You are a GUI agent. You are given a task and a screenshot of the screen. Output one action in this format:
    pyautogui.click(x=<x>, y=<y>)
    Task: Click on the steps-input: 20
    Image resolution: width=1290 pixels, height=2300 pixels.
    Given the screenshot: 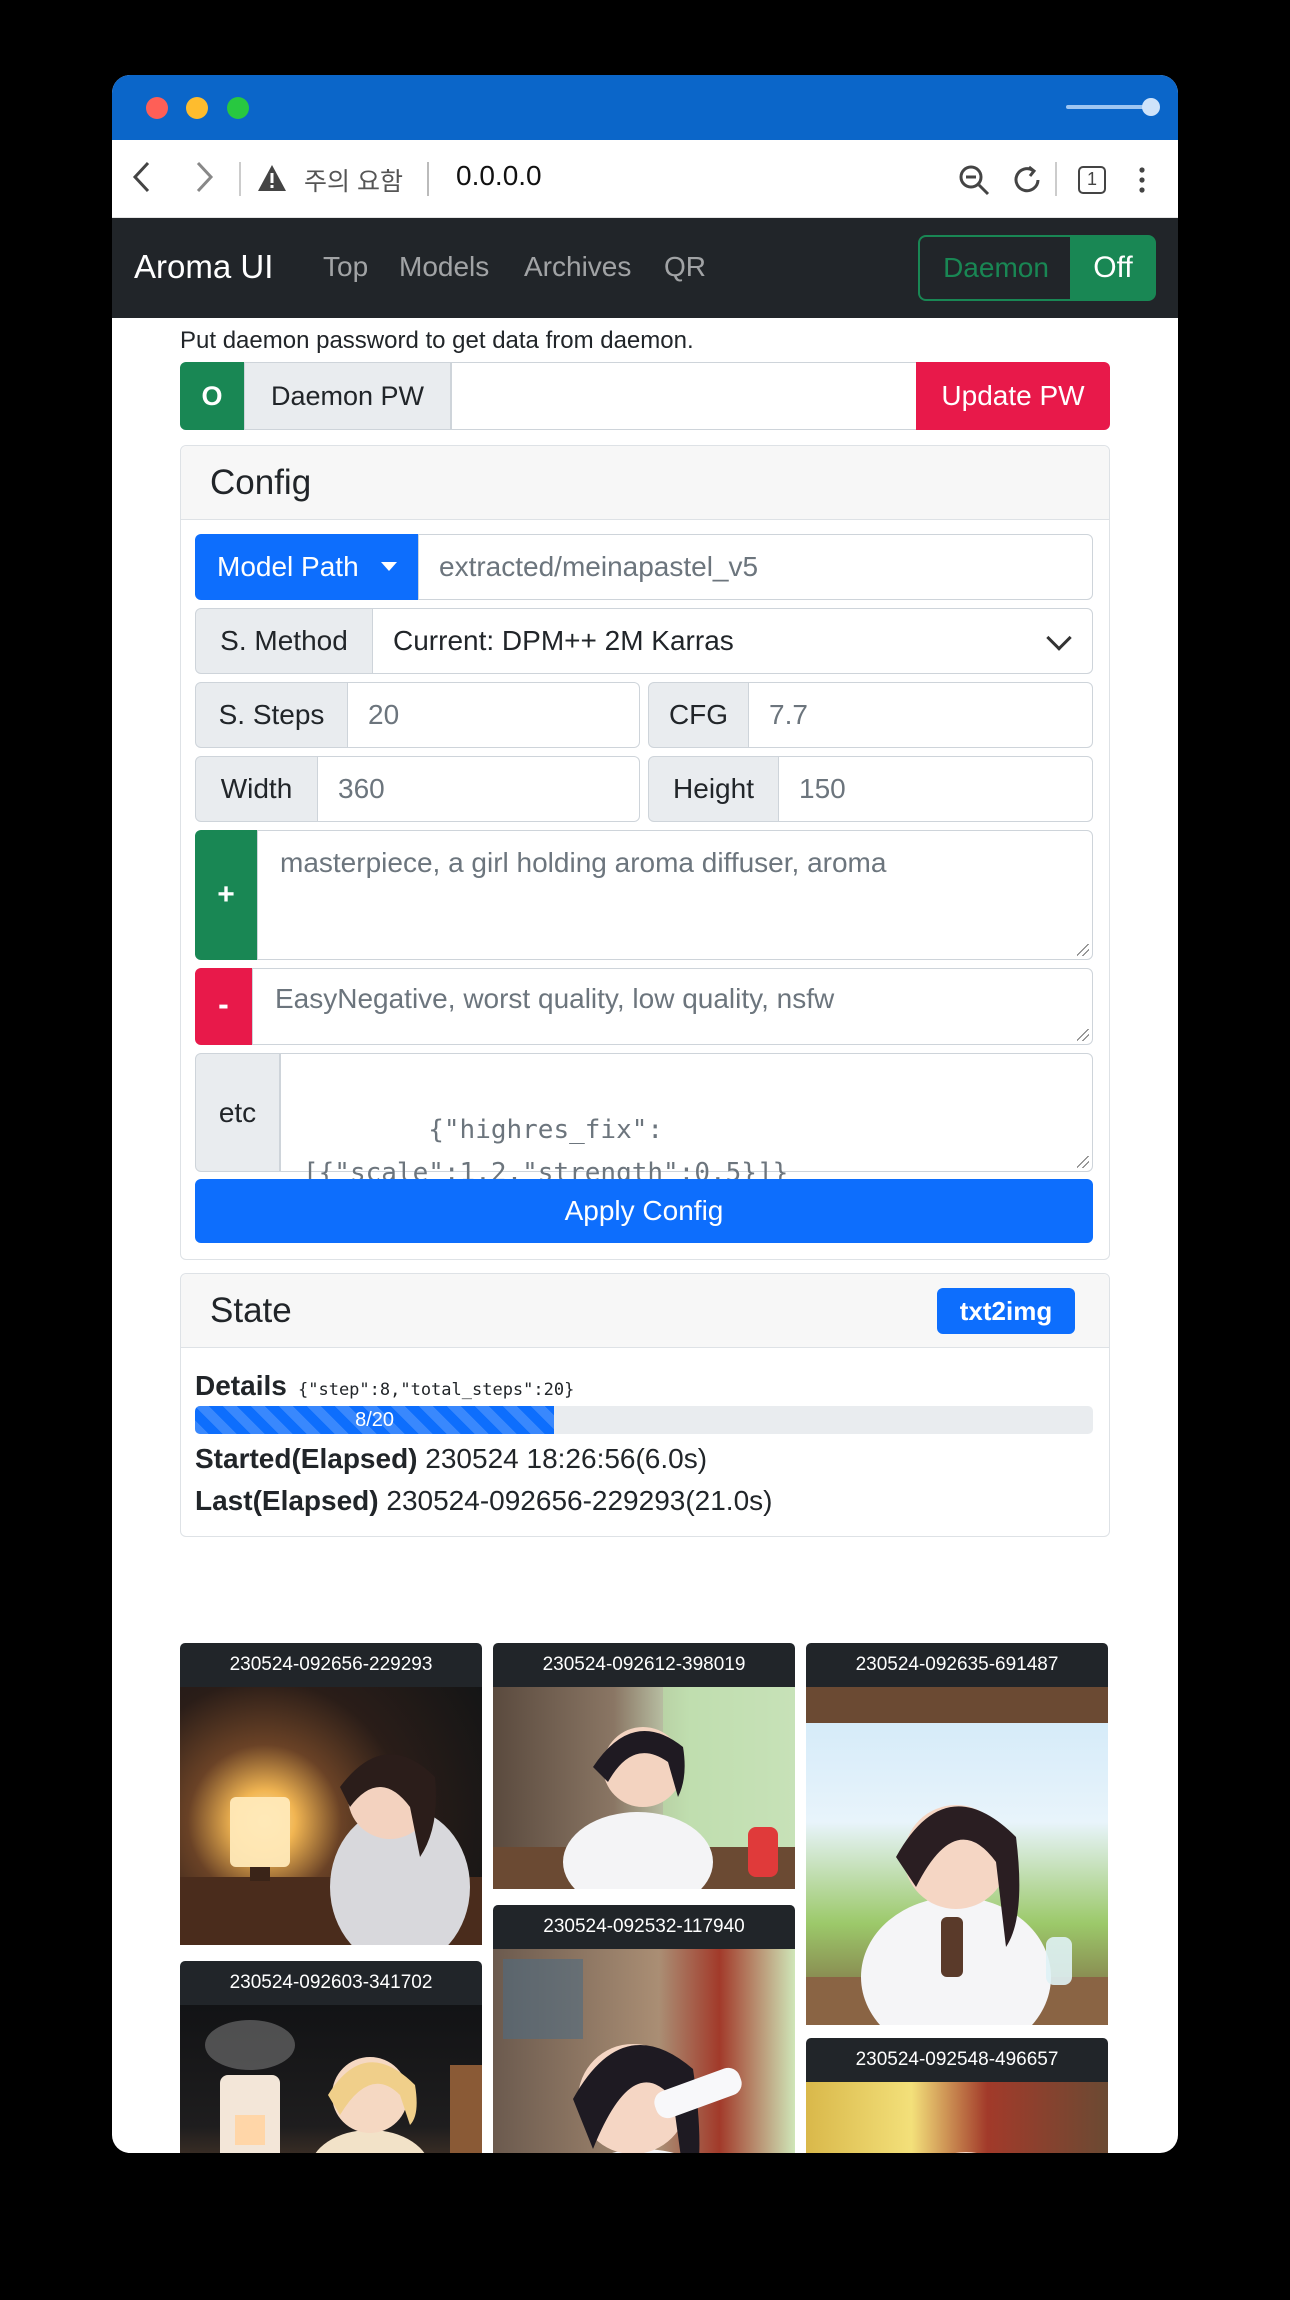 What is the action you would take?
    pyautogui.click(x=493, y=715)
    